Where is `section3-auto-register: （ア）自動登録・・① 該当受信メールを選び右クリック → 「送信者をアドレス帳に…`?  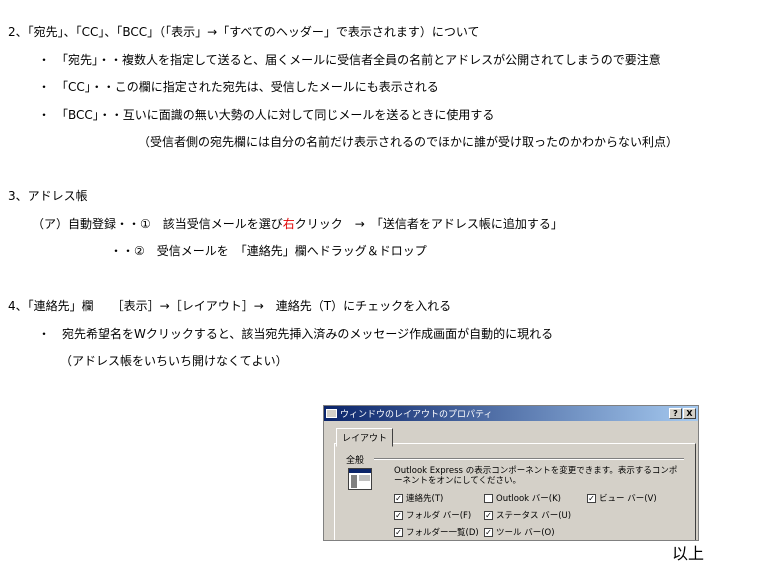
section3-auto-register: （ア）自動登録・・① 該当受信メールを選び右クリック → 「送信者をアドレス帳に… is located at coordinates (297, 224).